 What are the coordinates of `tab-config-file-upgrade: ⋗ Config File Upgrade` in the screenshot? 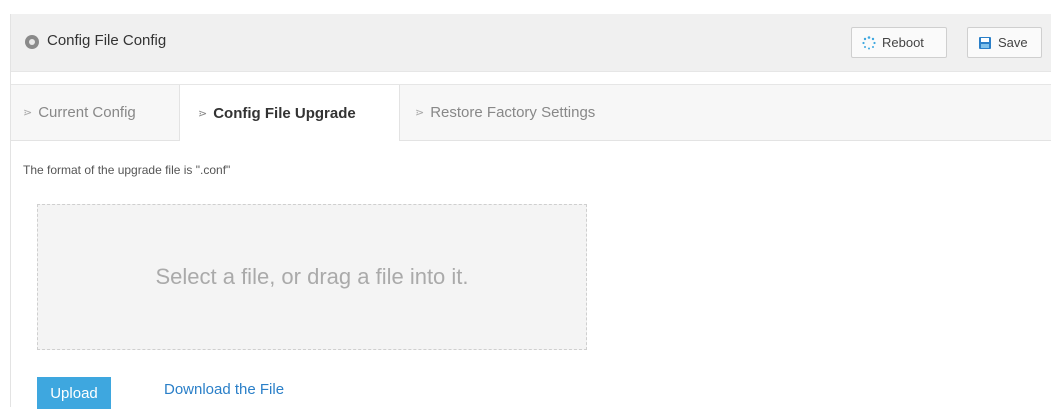 It's located at (289, 113).